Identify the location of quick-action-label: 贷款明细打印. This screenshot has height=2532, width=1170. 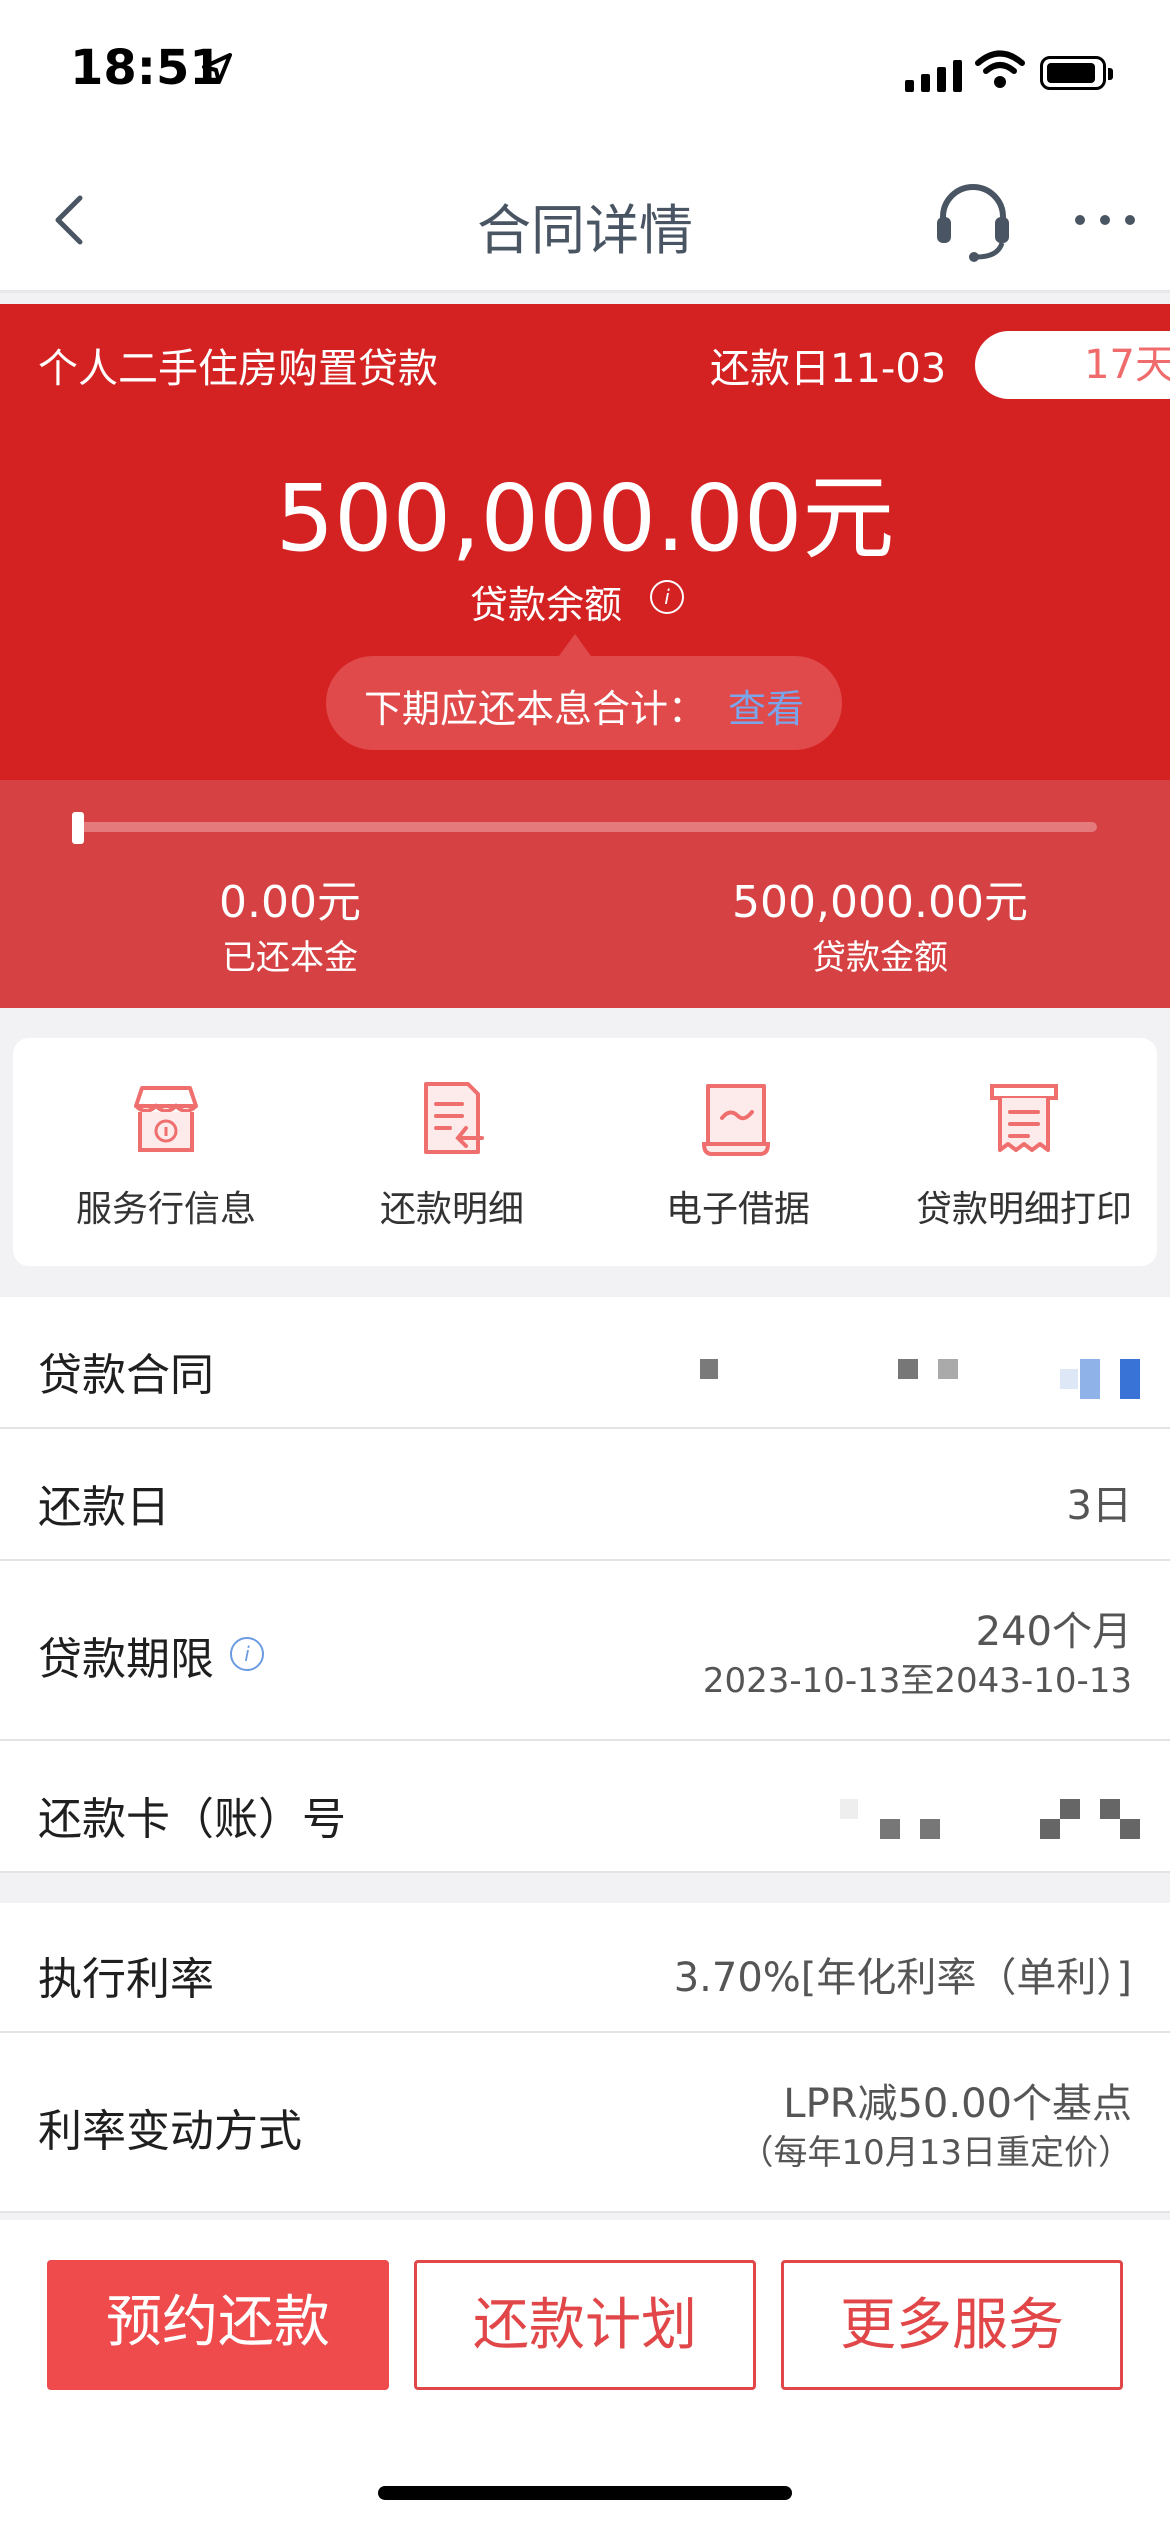
(1023, 1209).